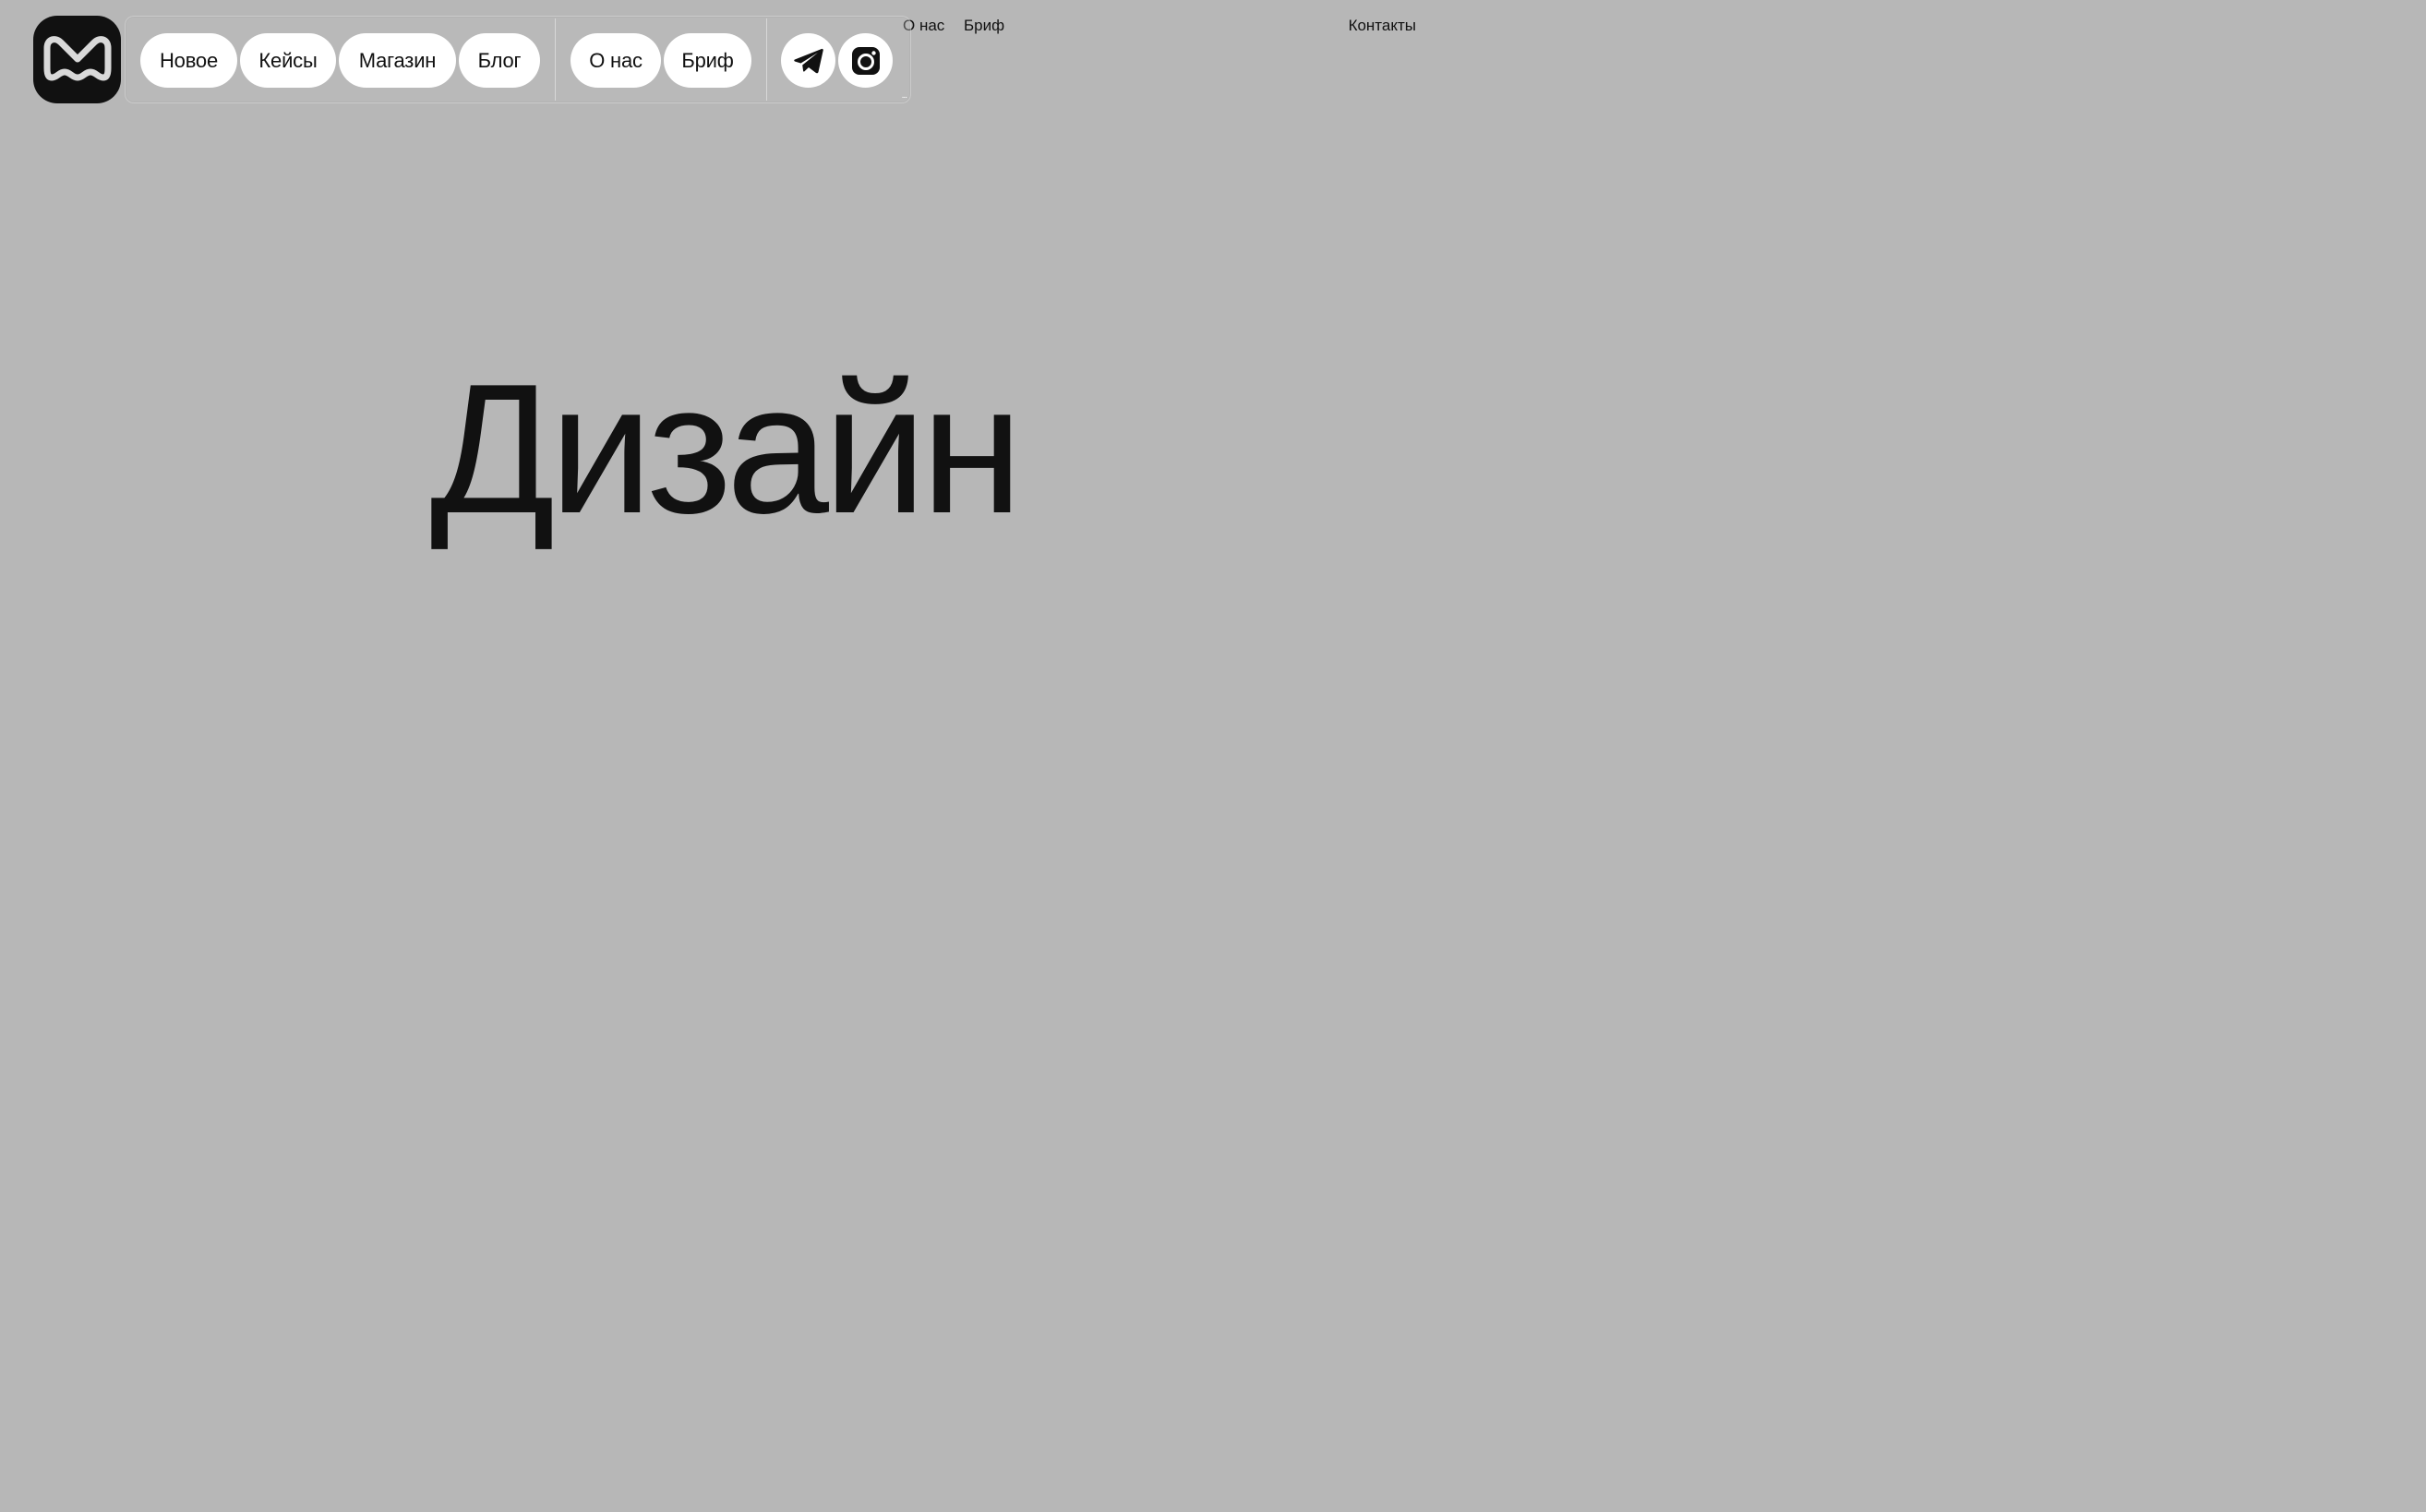  What do you see at coordinates (984, 26) in the screenshot?
I see `bg-nav-brief-link: Бриф` at bounding box center [984, 26].